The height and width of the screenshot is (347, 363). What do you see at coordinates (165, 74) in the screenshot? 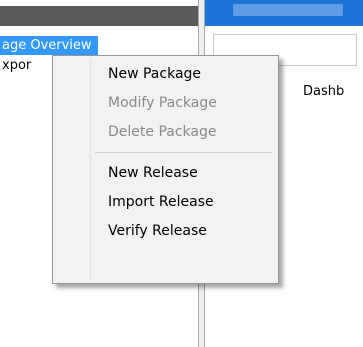
I see `menu-item-new-package: New Package` at bounding box center [165, 74].